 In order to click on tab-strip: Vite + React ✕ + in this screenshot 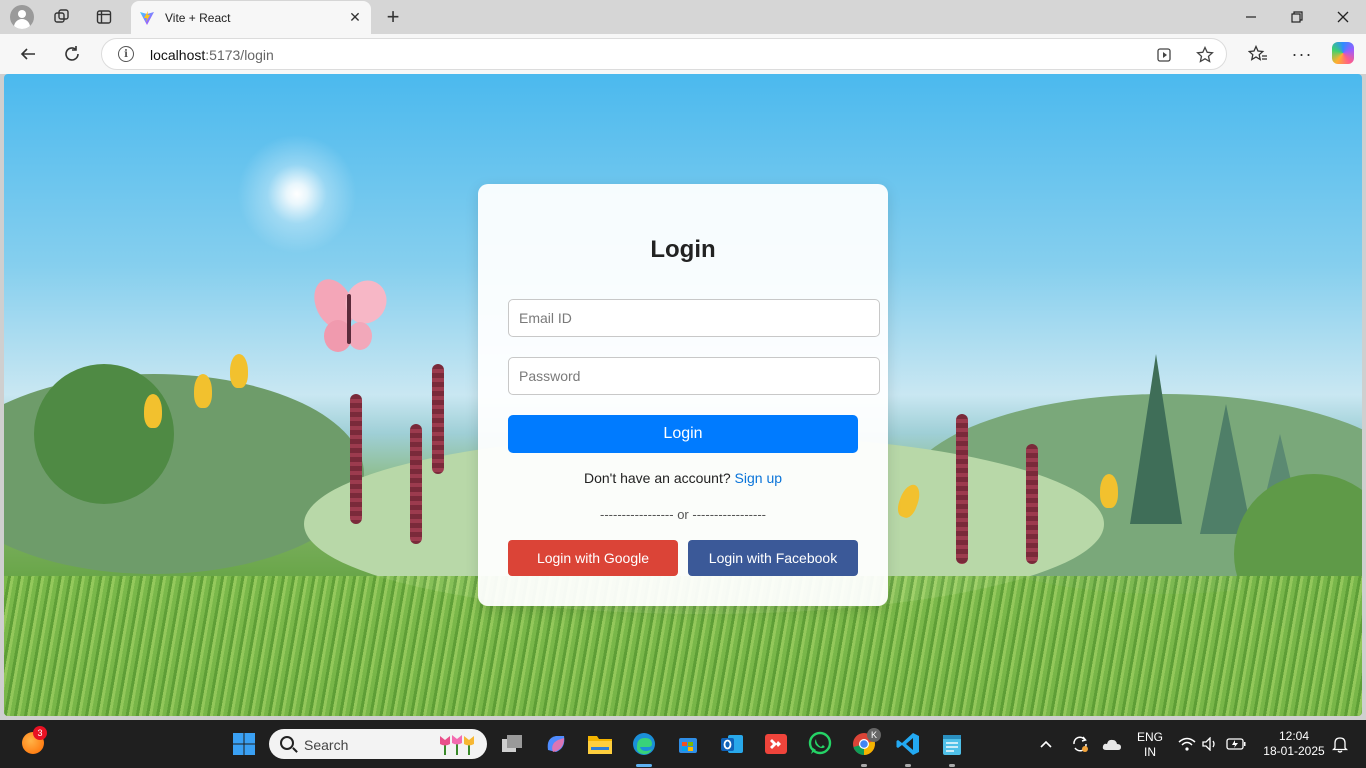, I will do `click(683, 17)`.